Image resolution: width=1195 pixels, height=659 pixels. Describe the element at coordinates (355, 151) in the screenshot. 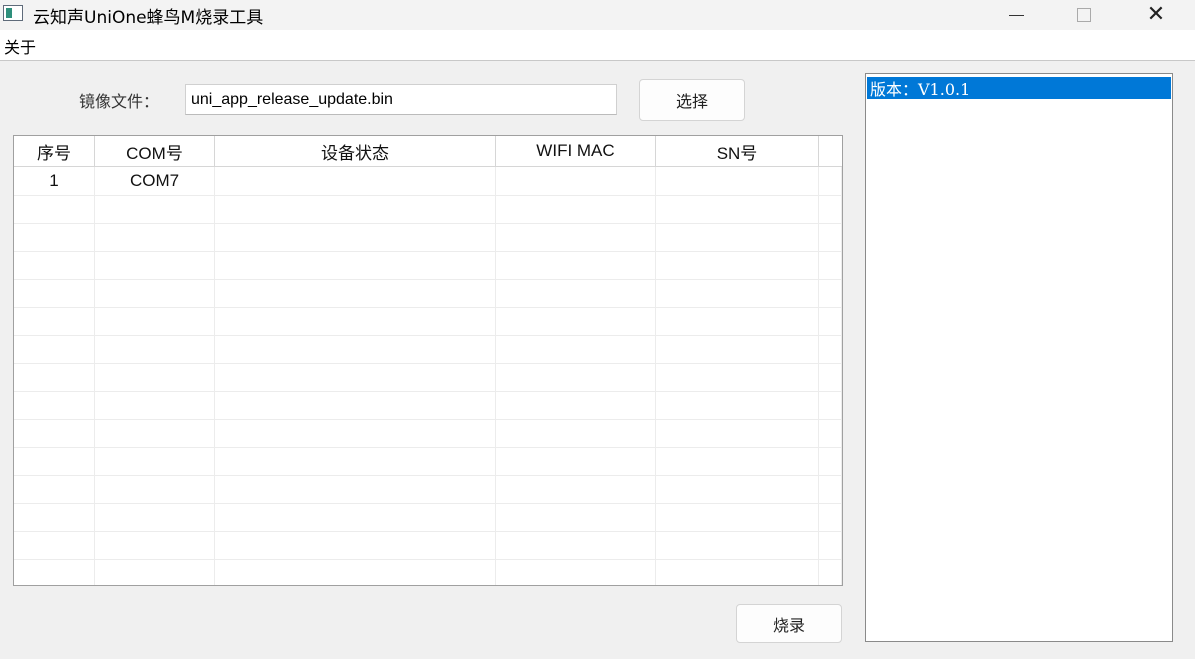

I see `column-header-status: 设备状态` at that location.